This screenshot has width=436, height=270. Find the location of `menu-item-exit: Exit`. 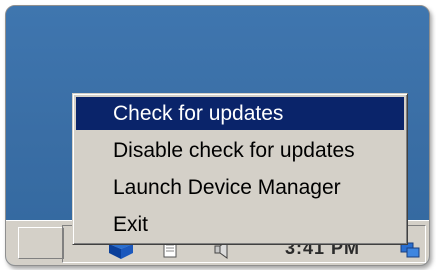

menu-item-exit: Exit is located at coordinates (240, 224).